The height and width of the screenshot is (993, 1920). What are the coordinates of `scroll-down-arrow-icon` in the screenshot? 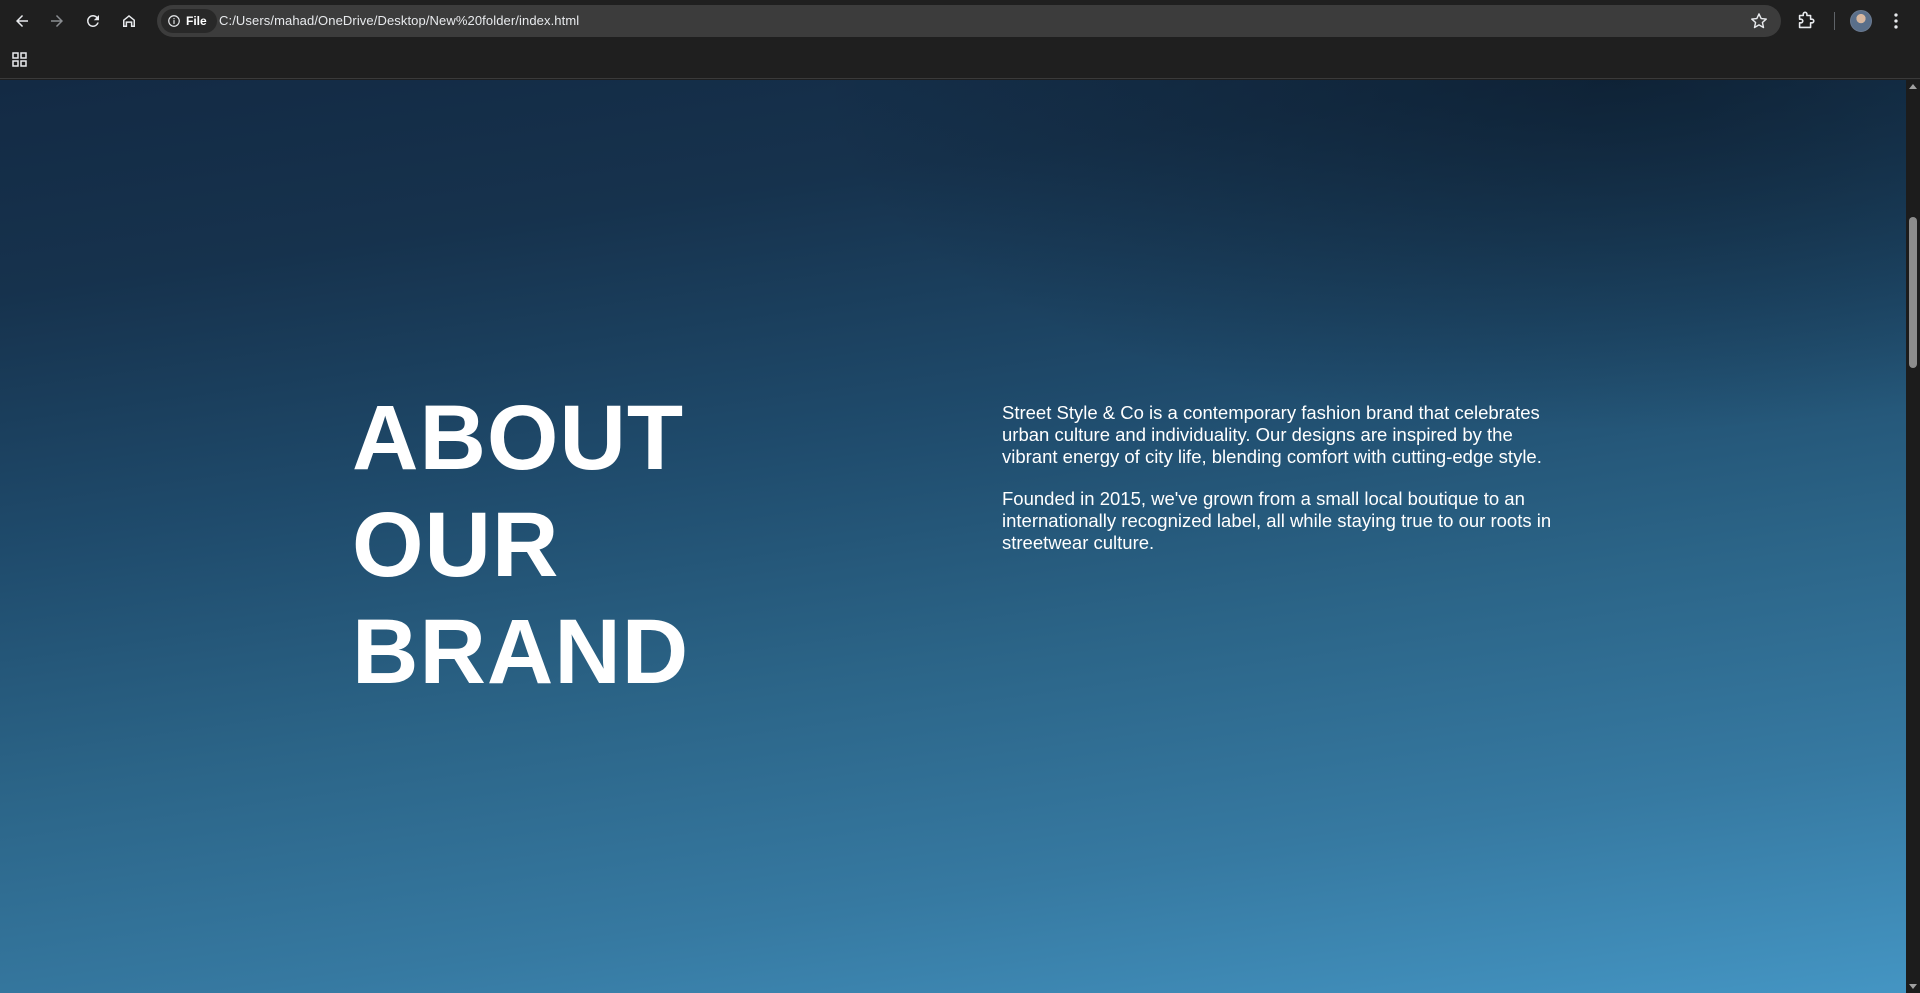 It's located at (1913, 986).